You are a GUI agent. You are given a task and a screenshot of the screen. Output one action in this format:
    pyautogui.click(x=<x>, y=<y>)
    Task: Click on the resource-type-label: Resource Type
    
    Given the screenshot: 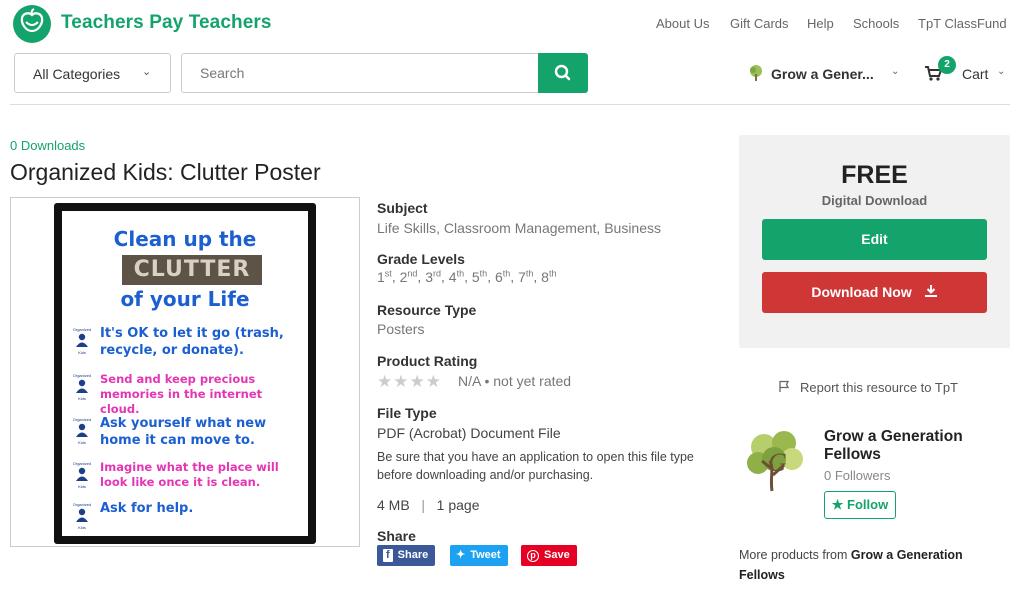 What is the action you would take?
    pyautogui.click(x=427, y=310)
    